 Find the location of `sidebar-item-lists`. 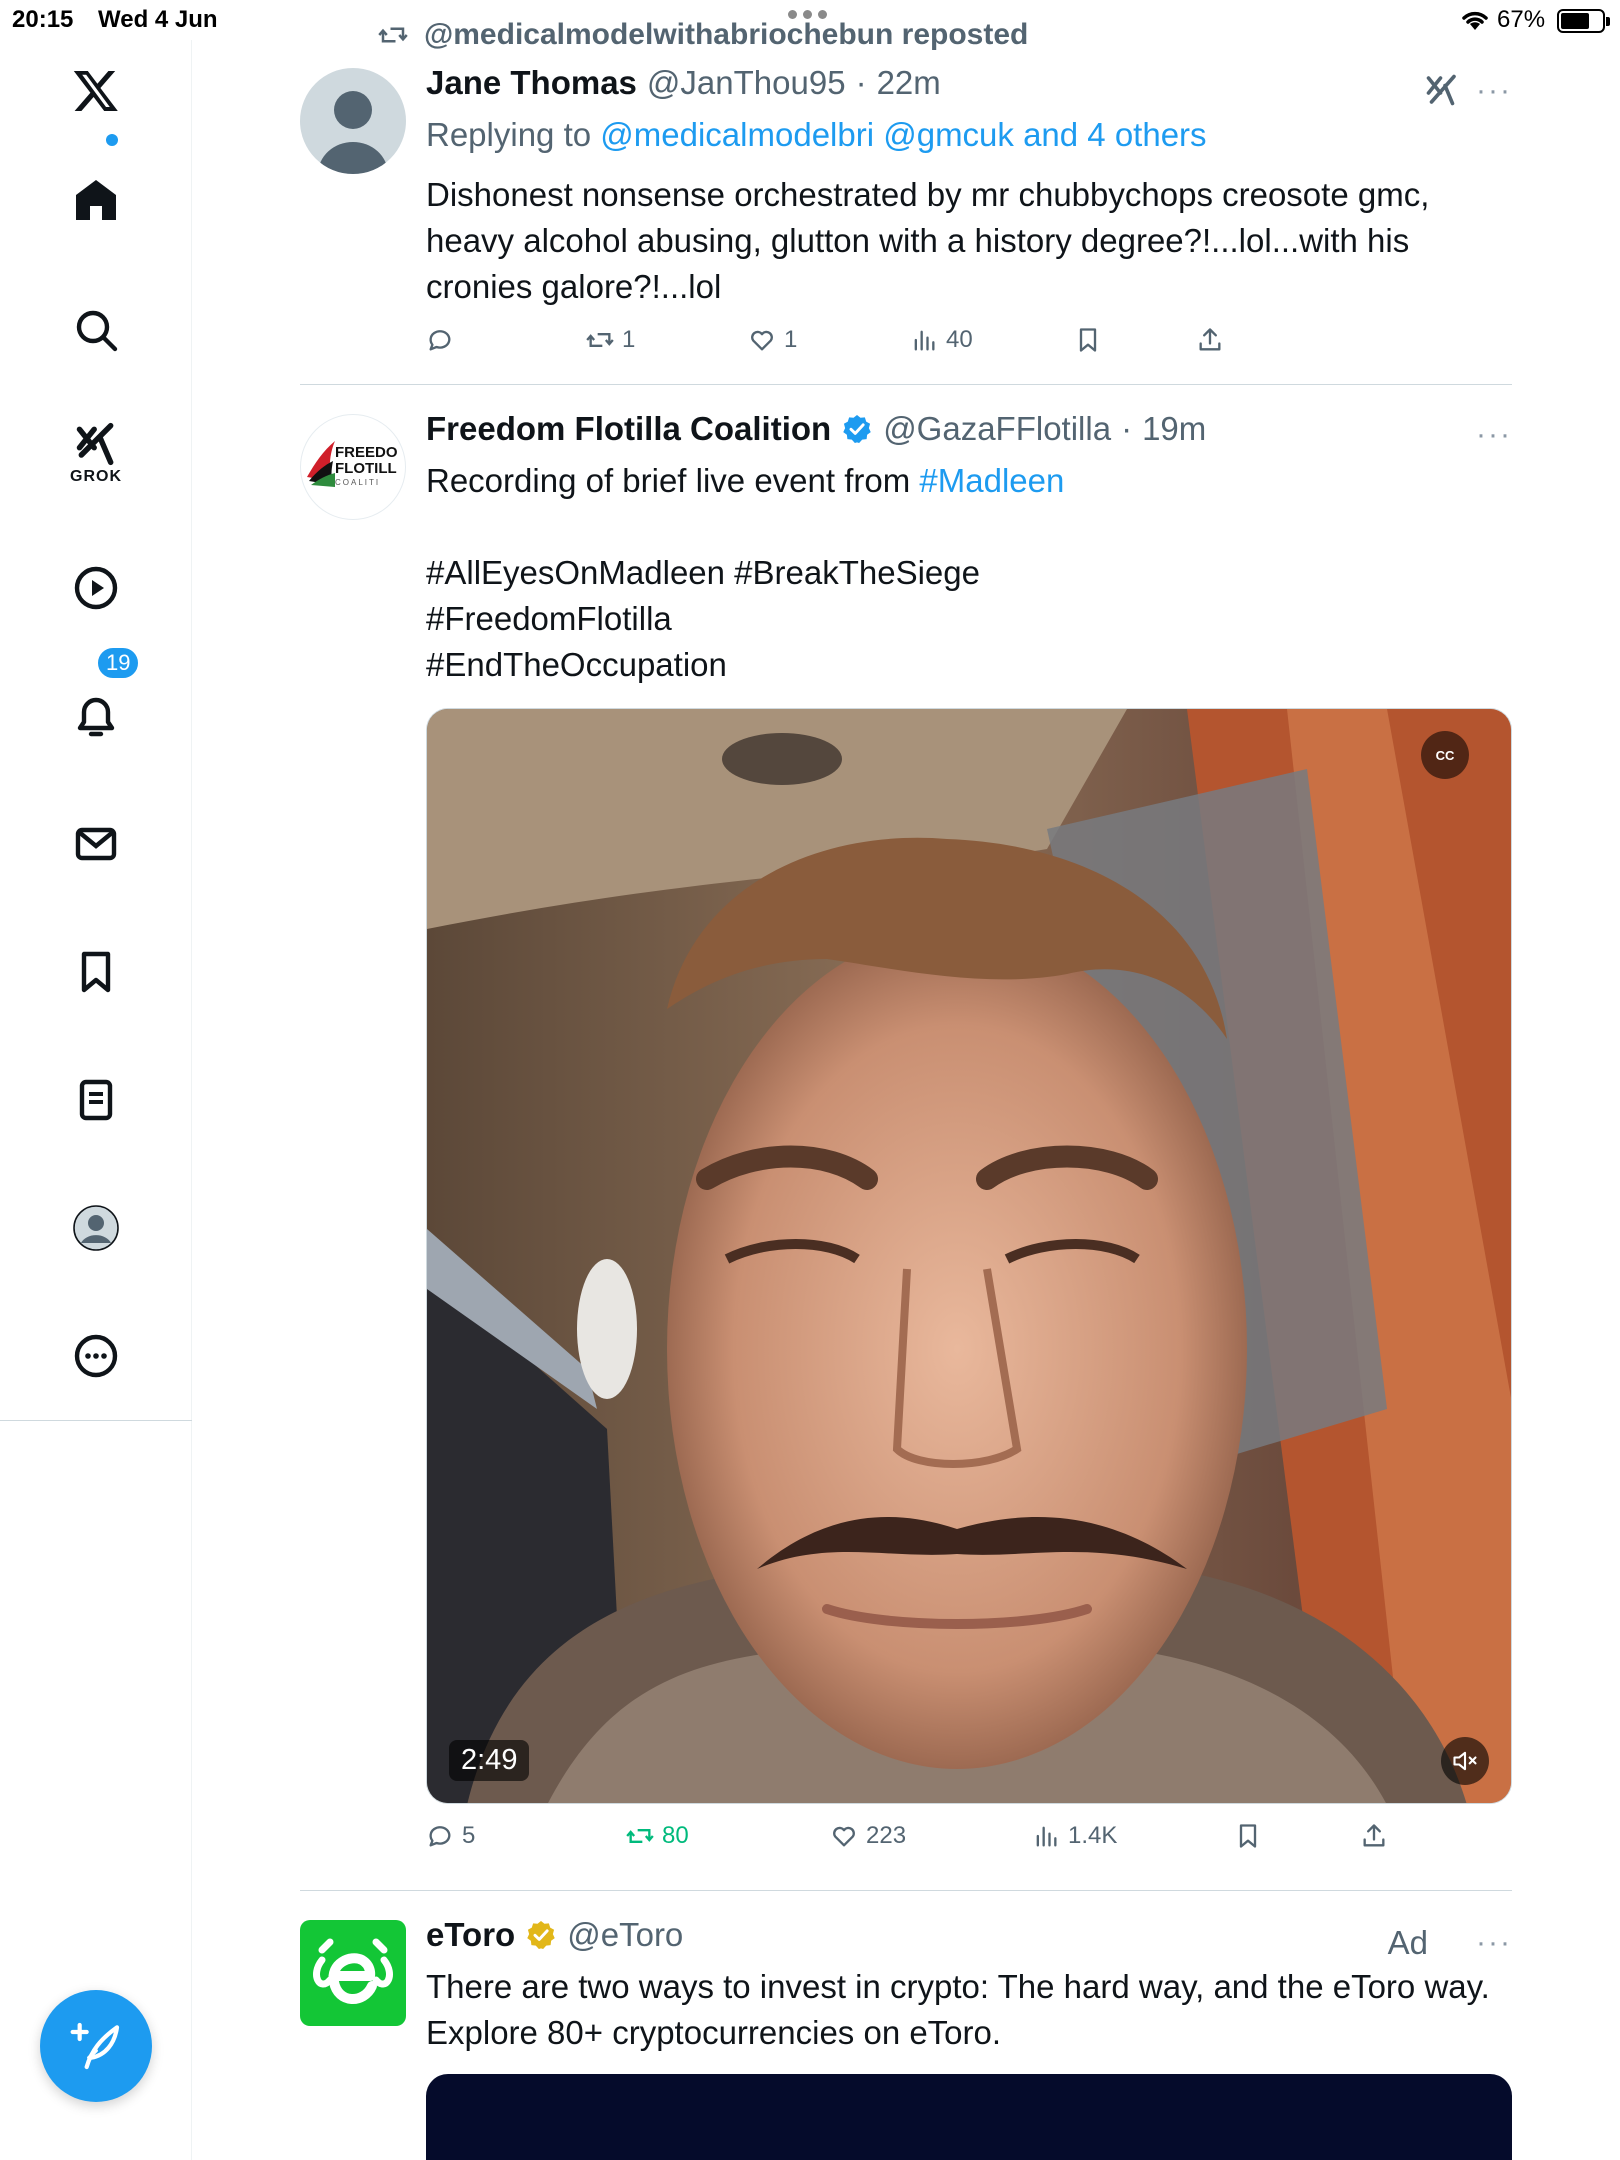

sidebar-item-lists is located at coordinates (96, 1100).